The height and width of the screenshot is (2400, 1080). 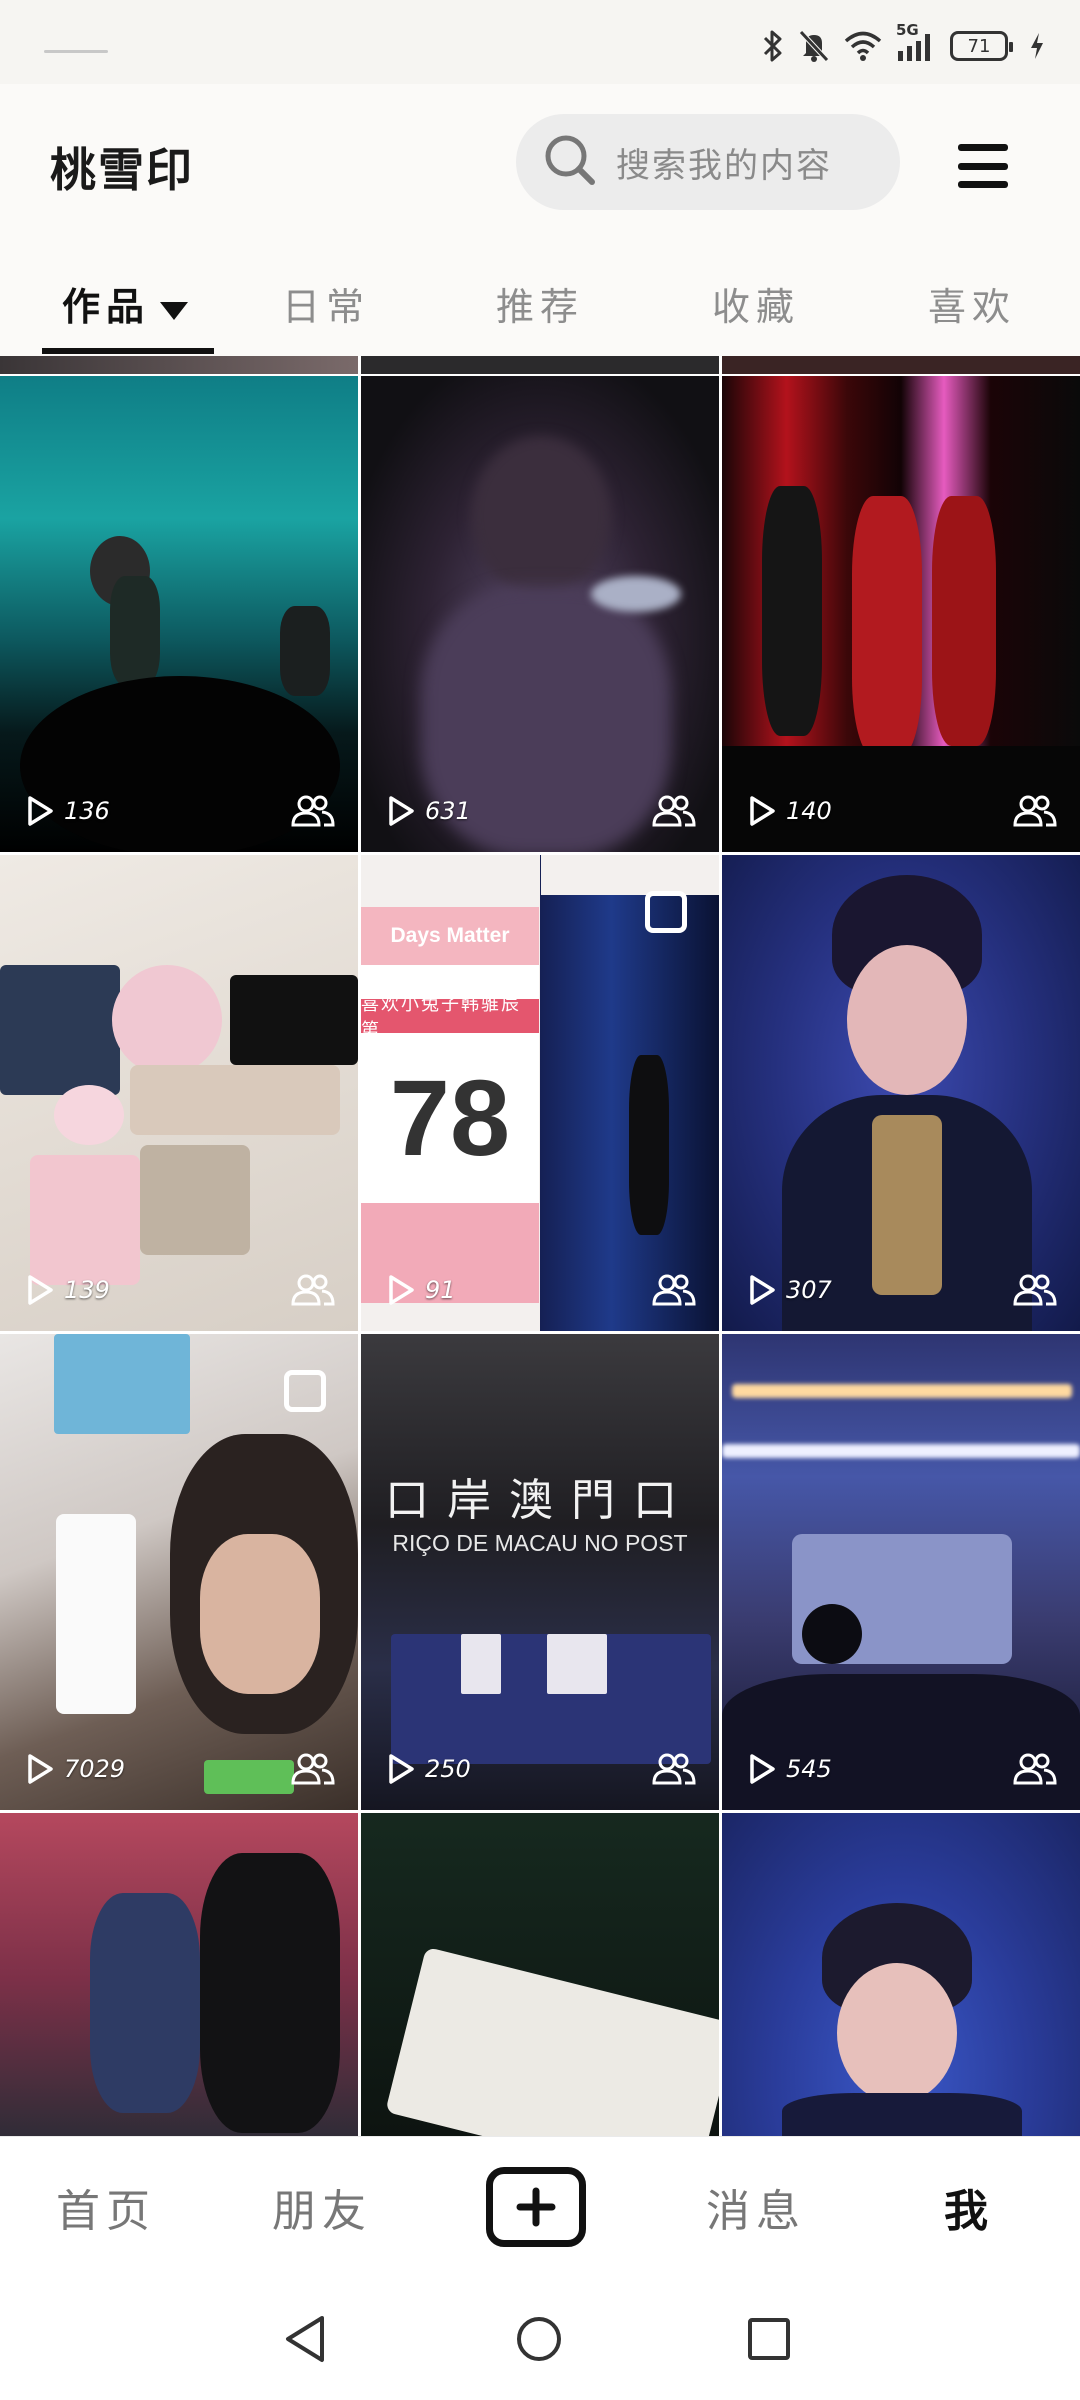 I want to click on tab-works: 作品, so click(x=125, y=303).